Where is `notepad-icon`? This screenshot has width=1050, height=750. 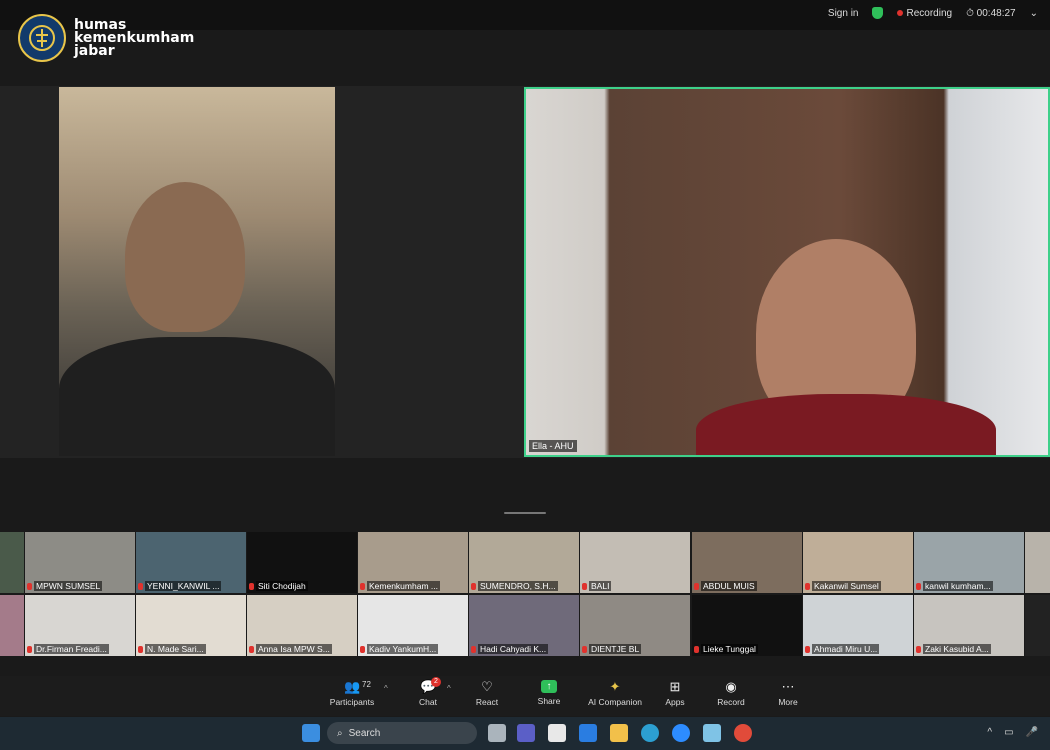
notepad-icon is located at coordinates (712, 733).